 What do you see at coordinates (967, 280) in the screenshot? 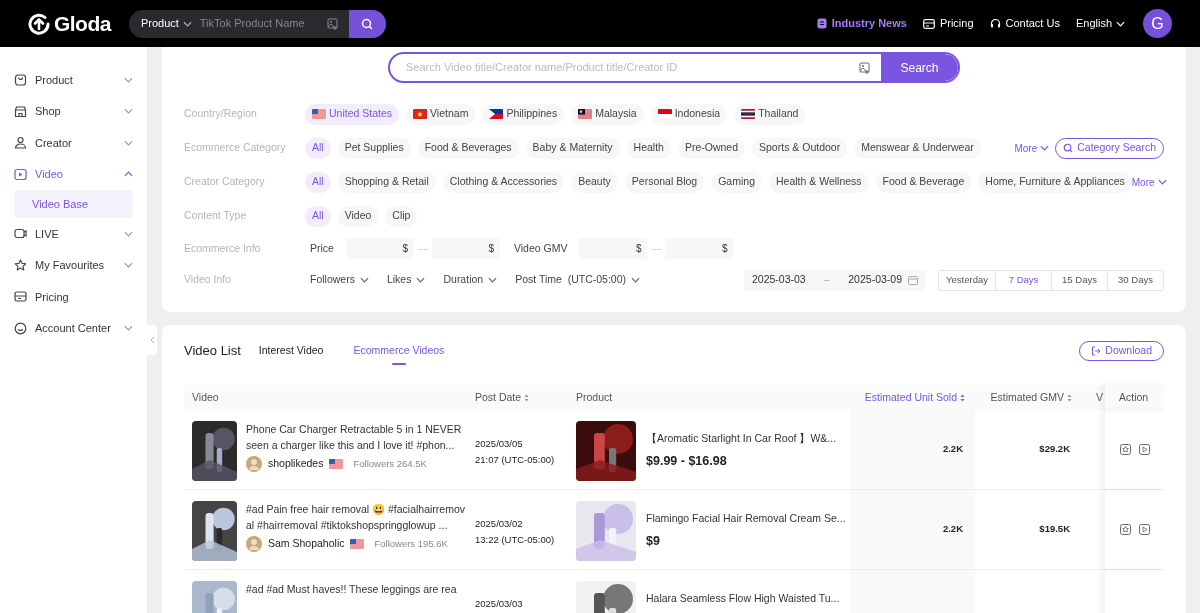
I see `date-preset: Yesterday` at bounding box center [967, 280].